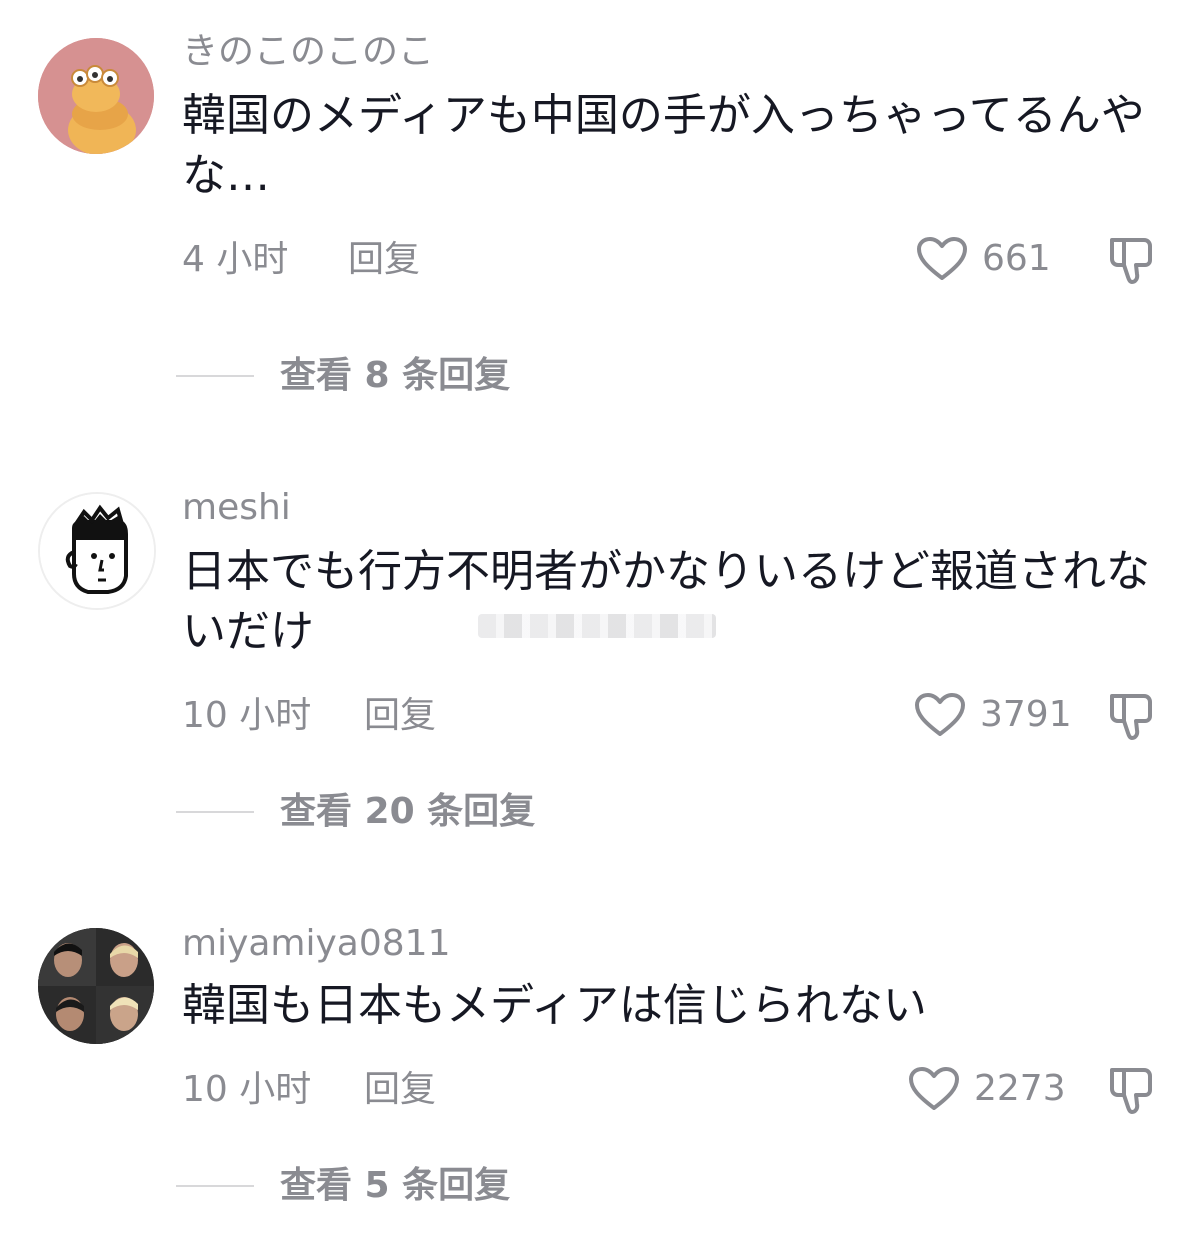 This screenshot has height=1240, width=1198. What do you see at coordinates (1026, 714) in the screenshot?
I see `like-count: 3791` at bounding box center [1026, 714].